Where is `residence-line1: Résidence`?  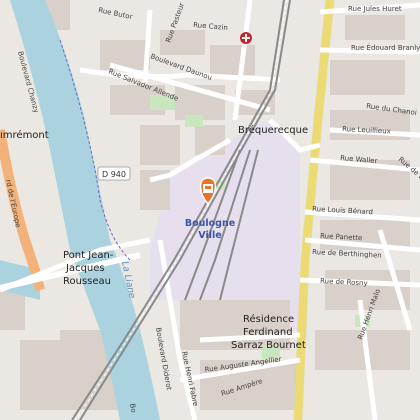
residence-line1: Résidence is located at coordinates (268, 319).